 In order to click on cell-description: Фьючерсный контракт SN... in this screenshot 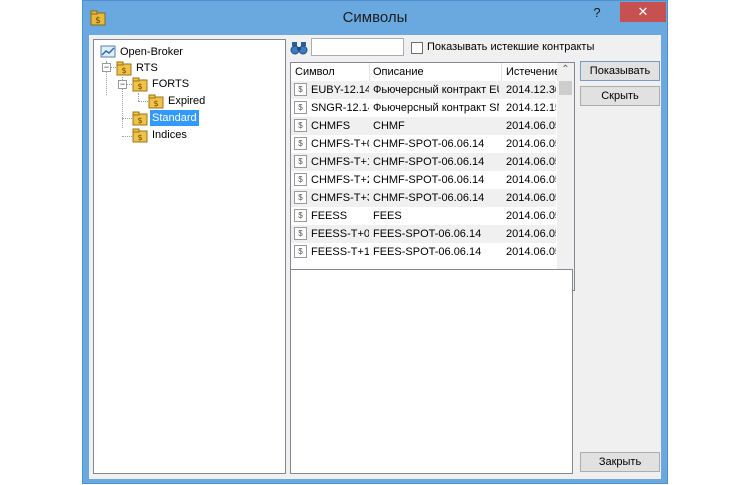, I will do `click(436, 108)`.